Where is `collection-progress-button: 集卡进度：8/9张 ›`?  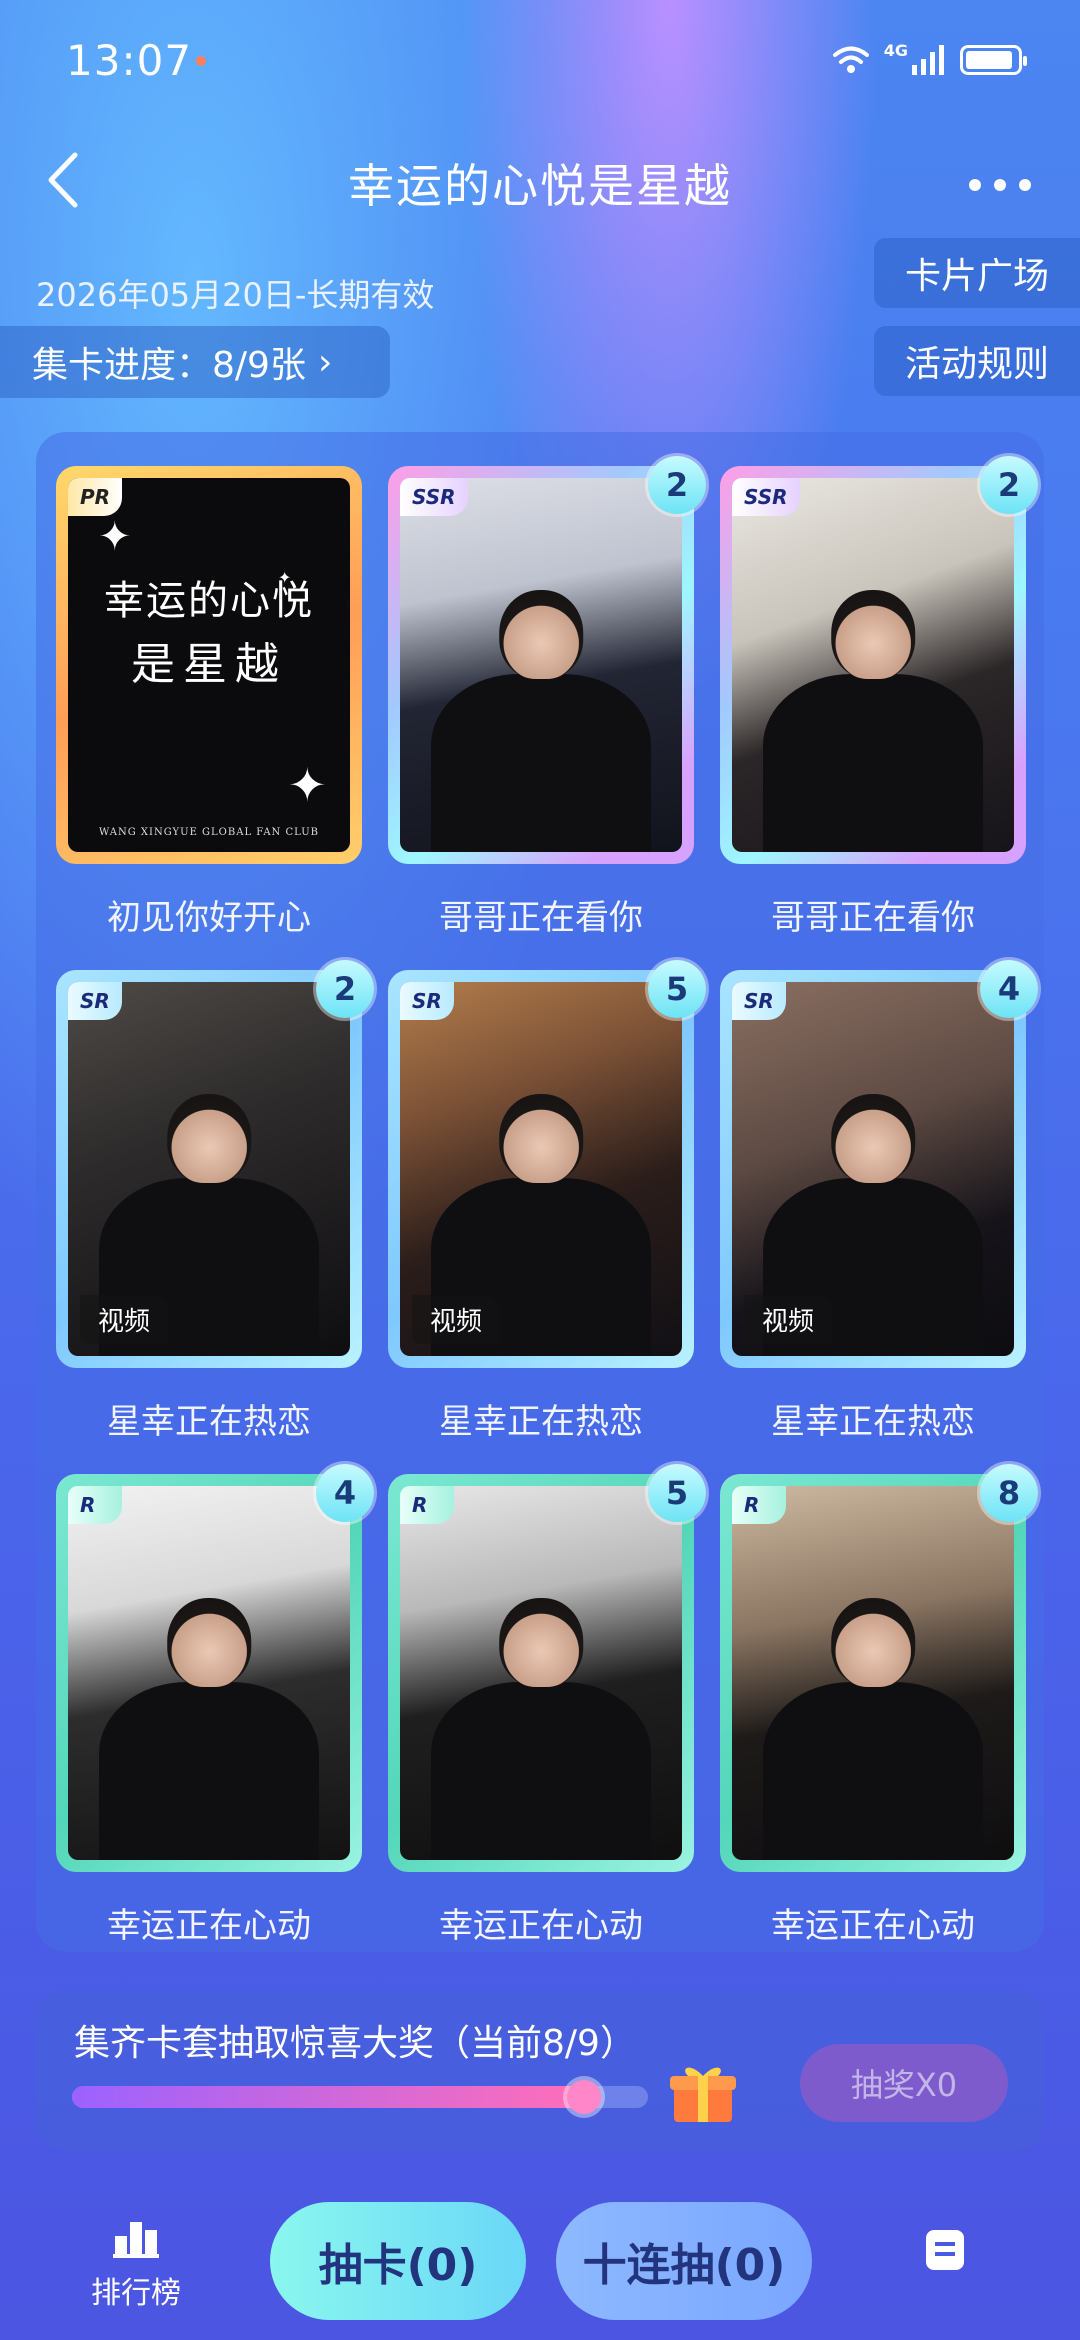 collection-progress-button: 集卡进度：8/9张 › is located at coordinates (195, 362).